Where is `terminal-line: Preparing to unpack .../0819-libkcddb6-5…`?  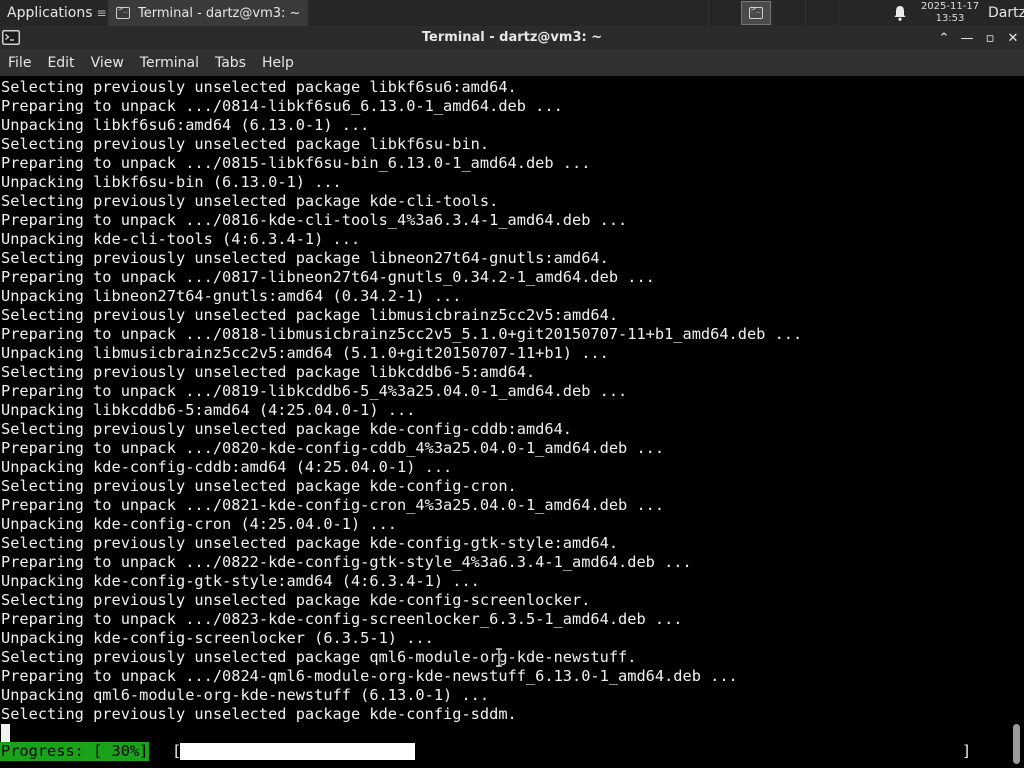 terminal-line: Preparing to unpack .../0819-libkcddb6-5… is located at coordinates (314, 391).